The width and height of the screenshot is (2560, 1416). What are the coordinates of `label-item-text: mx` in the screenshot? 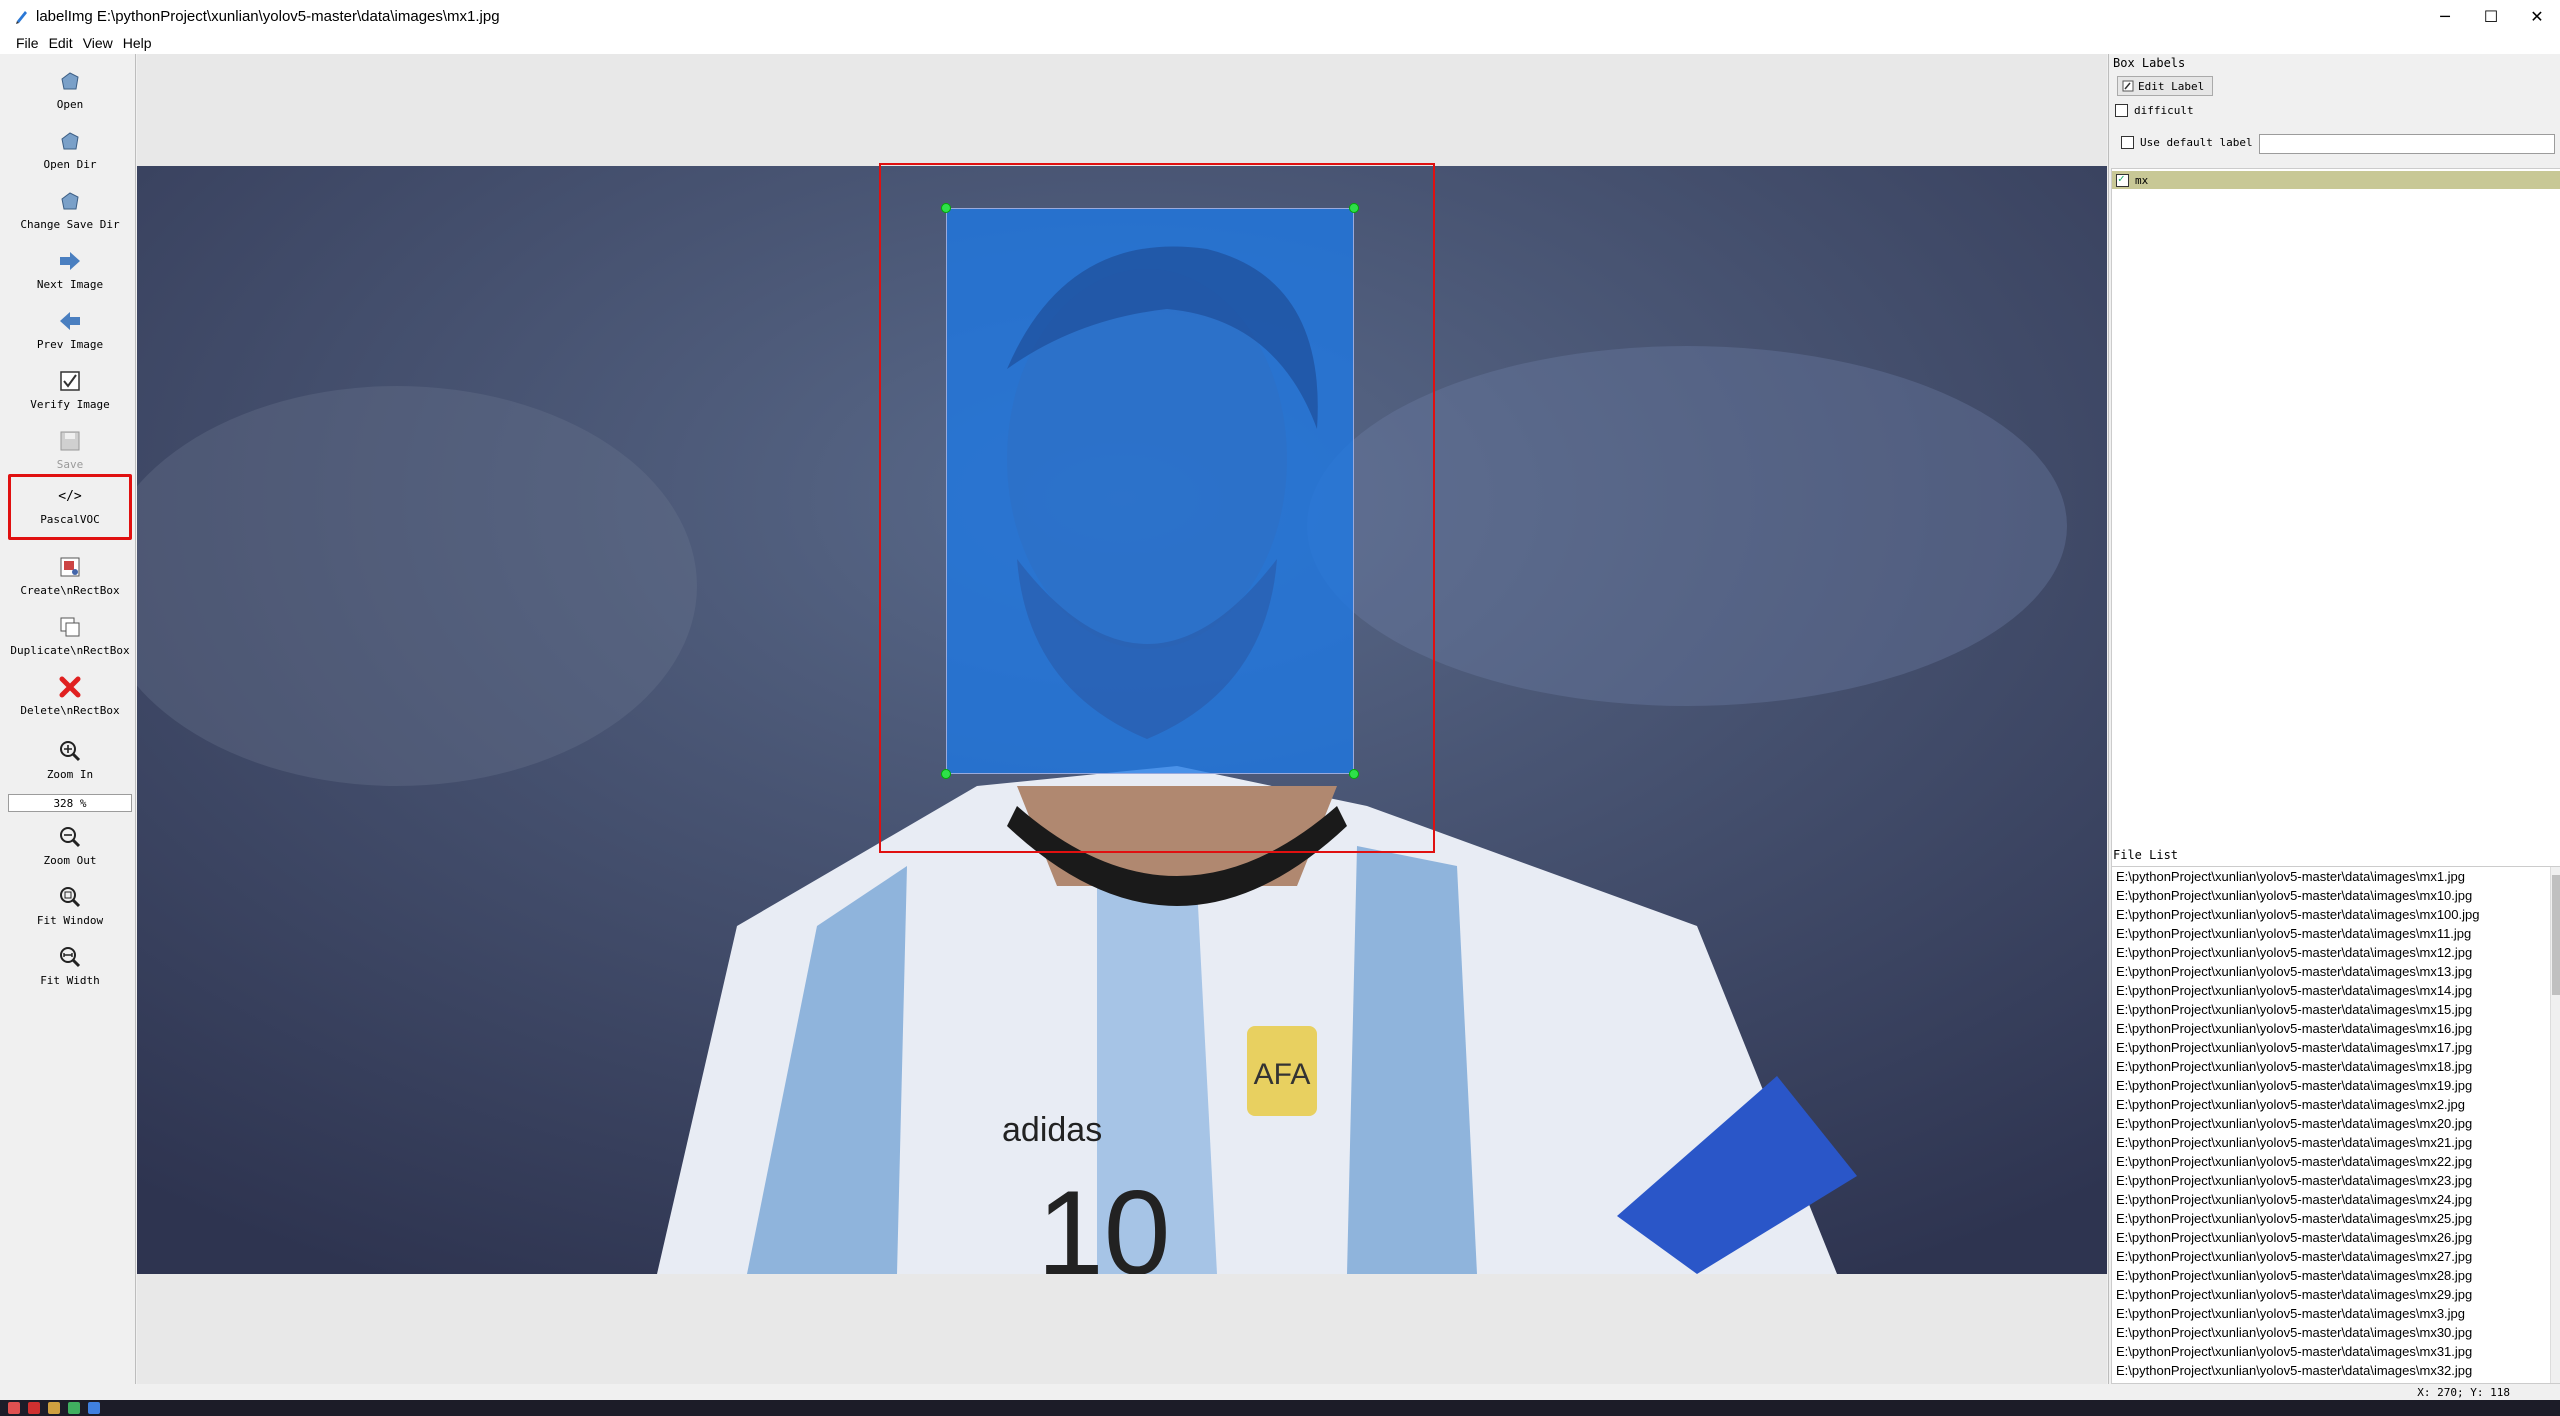 It's located at (2142, 180).